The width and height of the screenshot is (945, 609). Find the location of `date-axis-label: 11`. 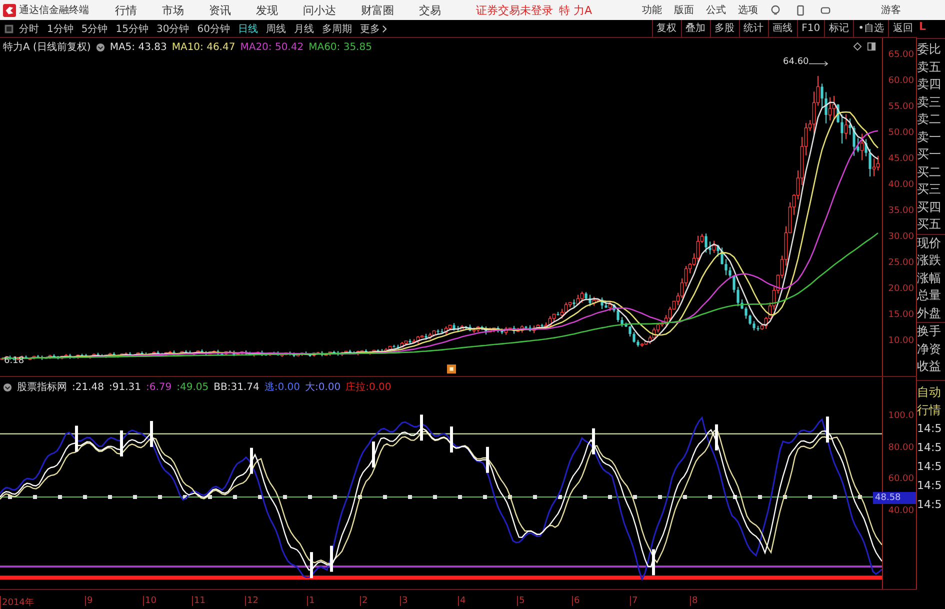

date-axis-label: 11 is located at coordinates (199, 601).